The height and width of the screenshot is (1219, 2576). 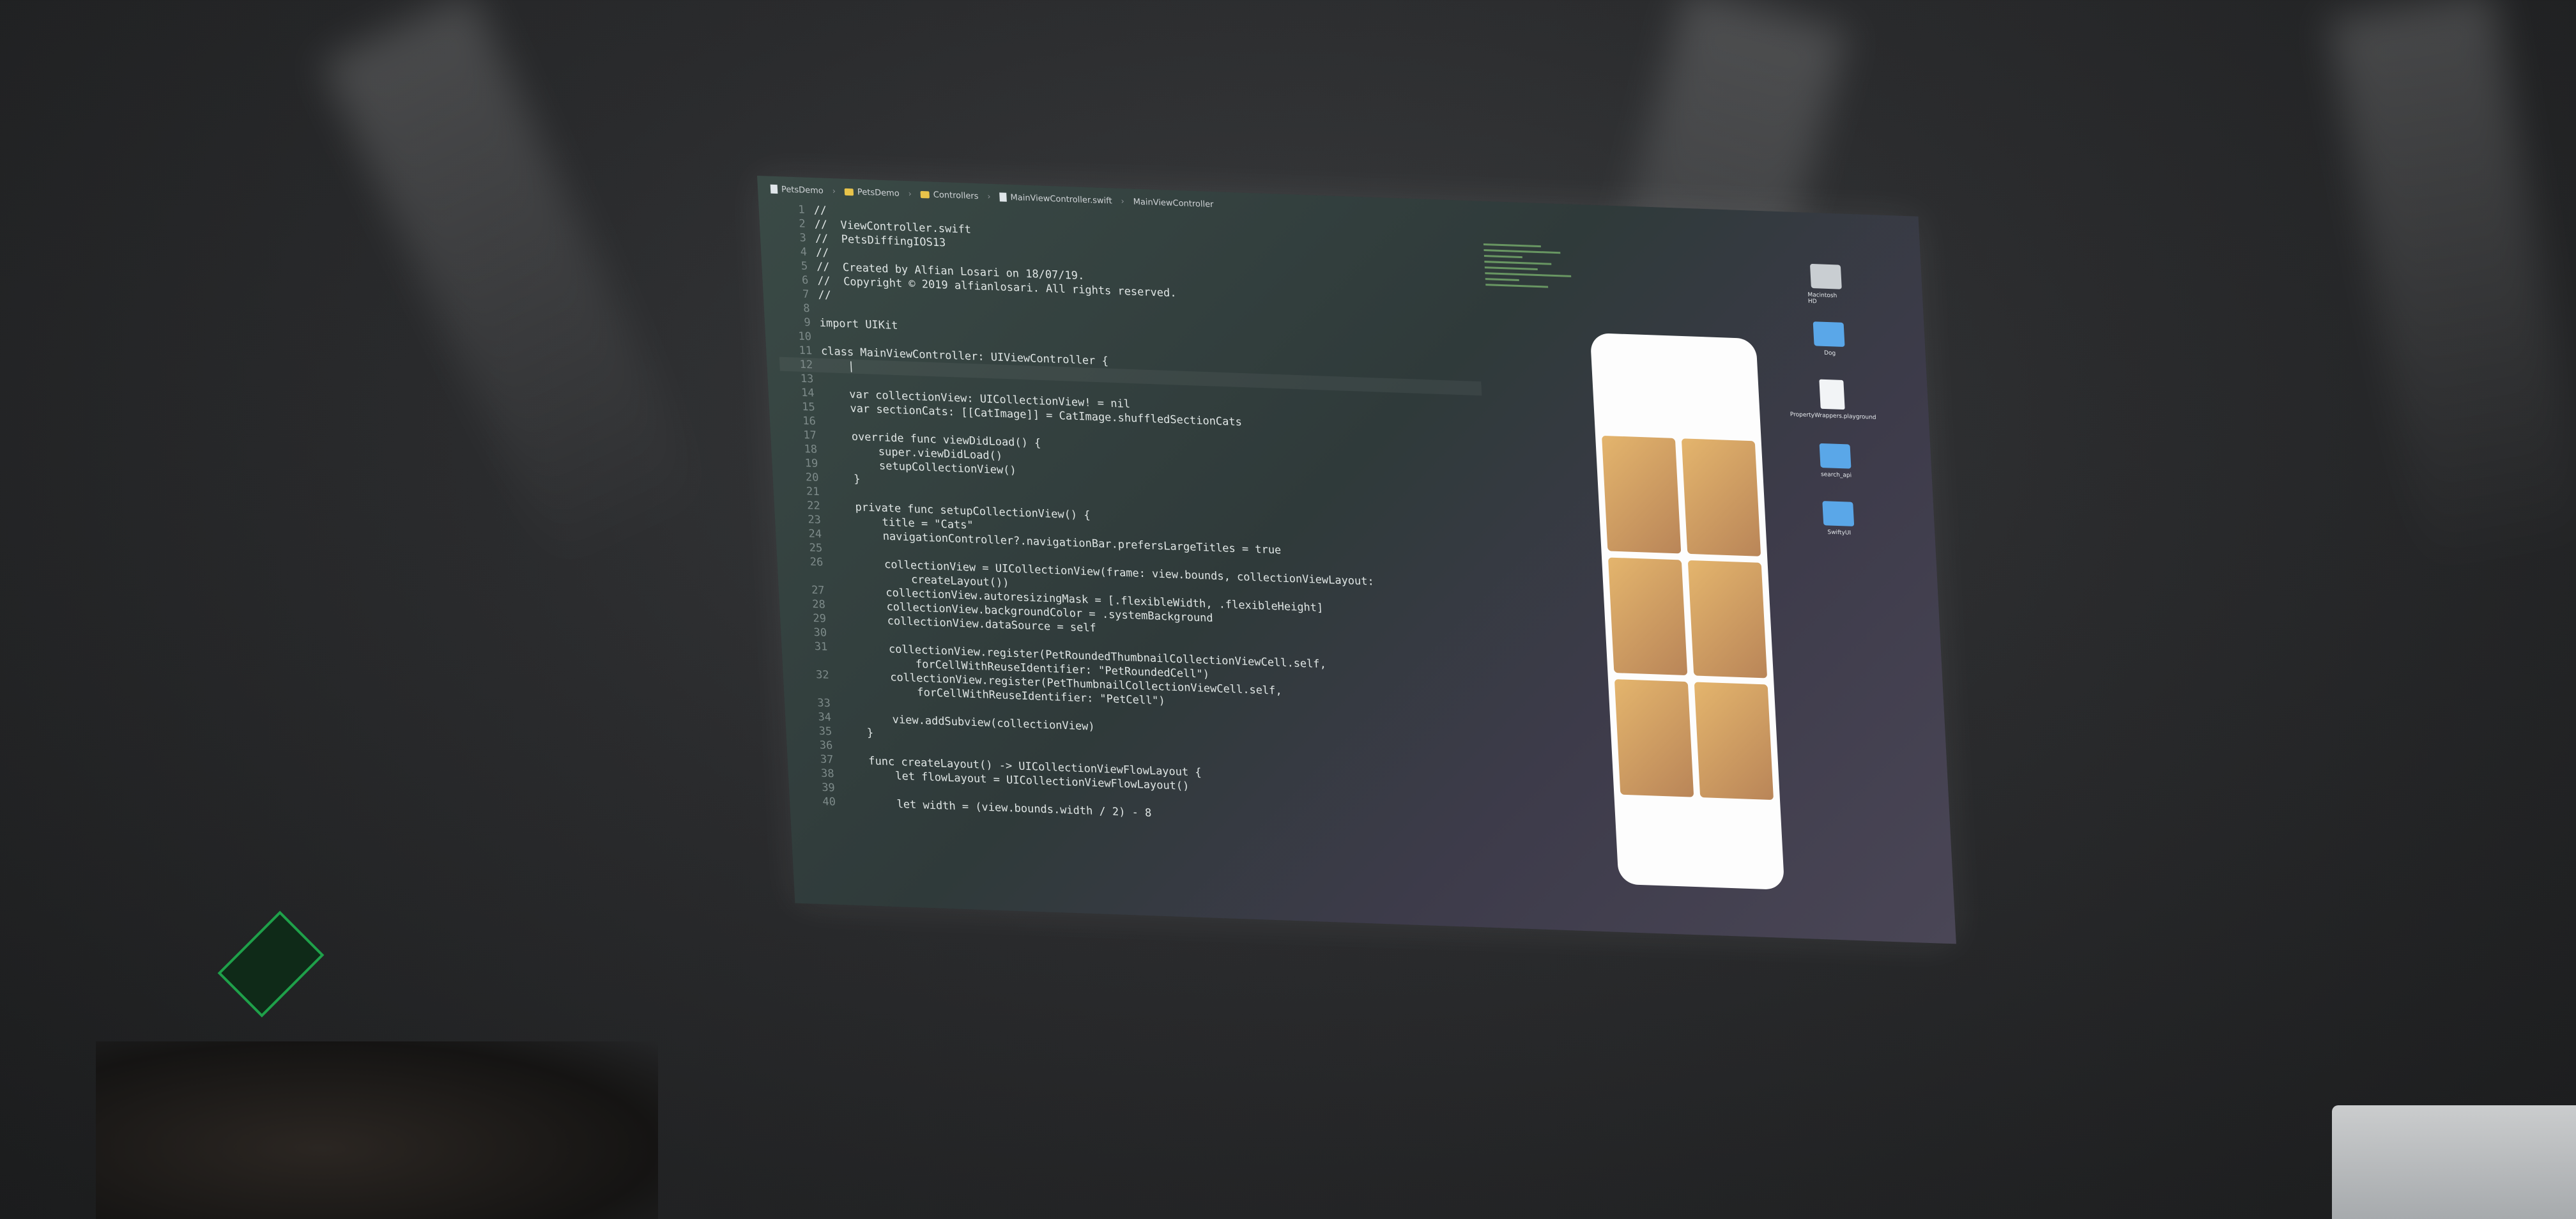 What do you see at coordinates (807, 323) in the screenshot?
I see `line-number: 9` at bounding box center [807, 323].